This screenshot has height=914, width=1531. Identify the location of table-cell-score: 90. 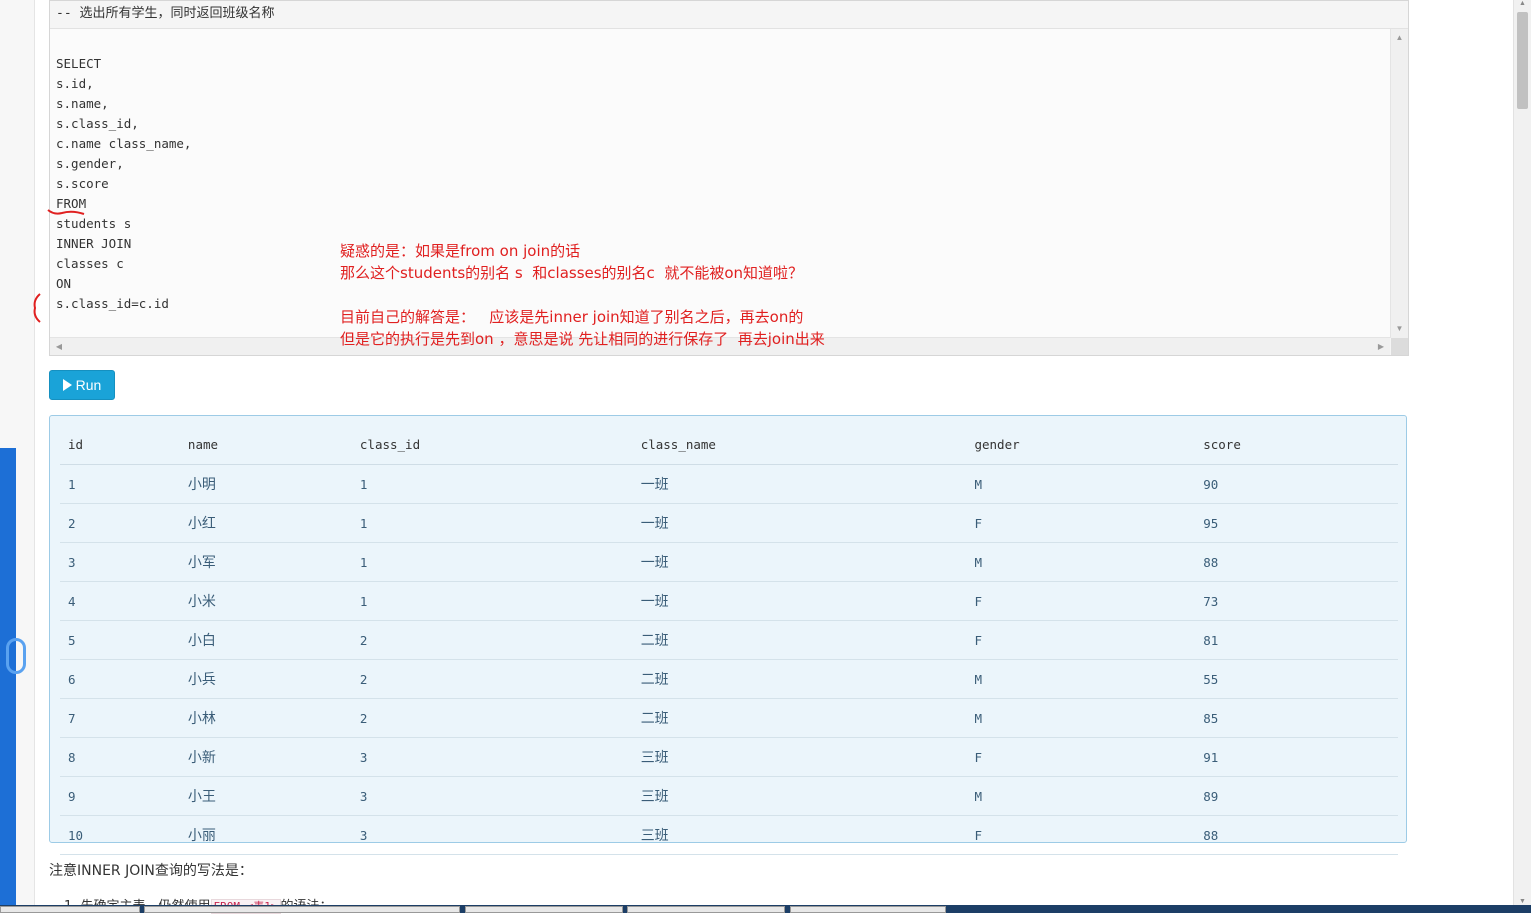
(1296, 484).